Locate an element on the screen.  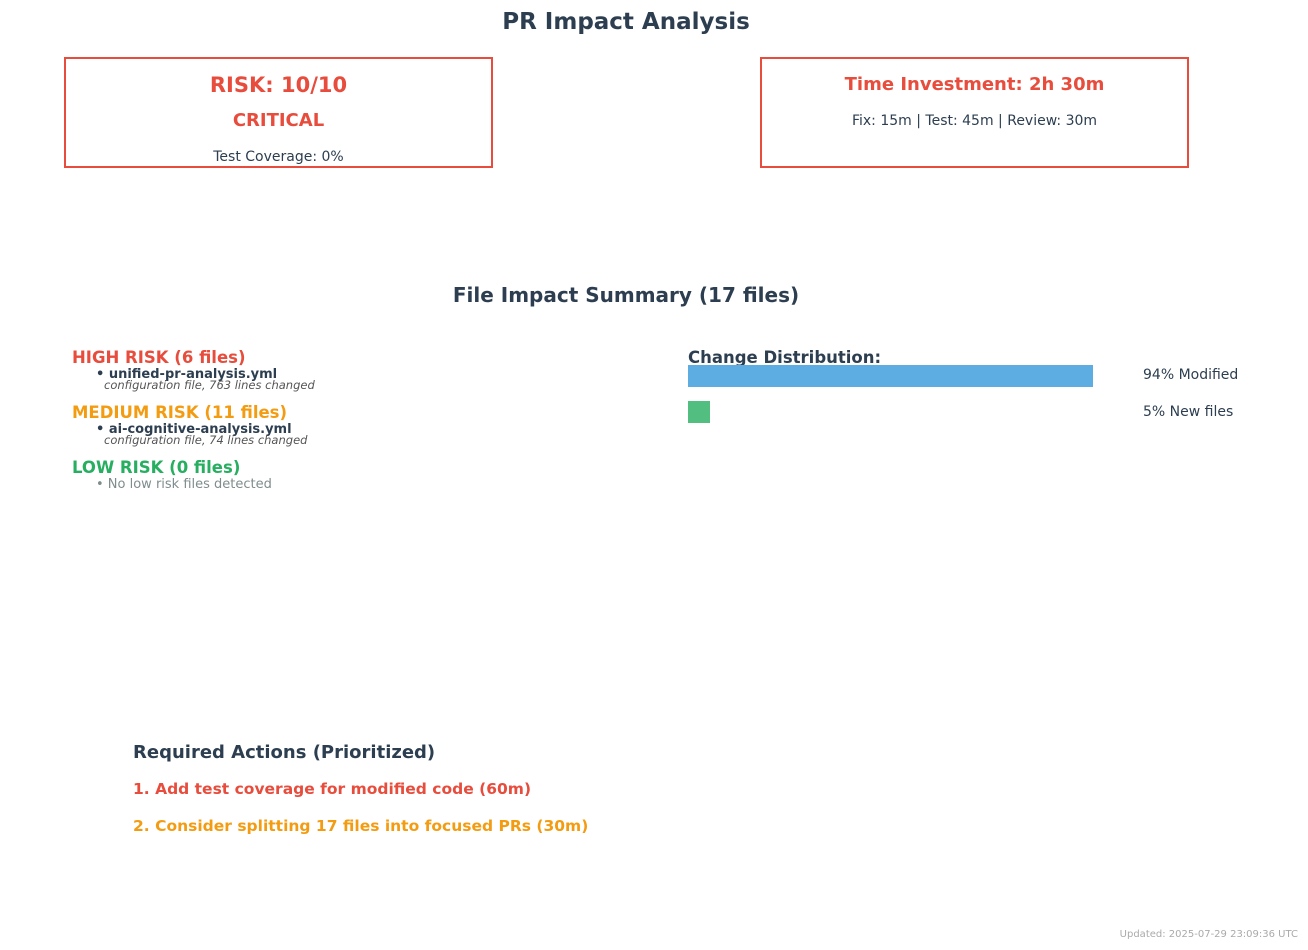
page-title: PR Impact Analysis is located at coordinates (626, 22).